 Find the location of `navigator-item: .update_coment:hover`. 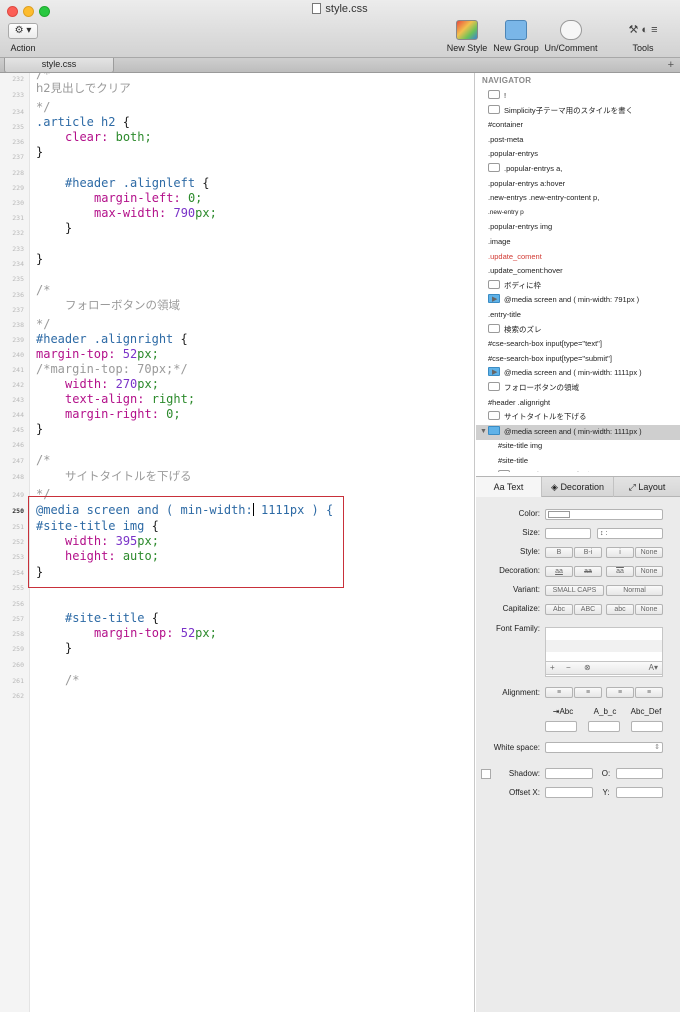

navigator-item: .update_coment:hover is located at coordinates (584, 271).